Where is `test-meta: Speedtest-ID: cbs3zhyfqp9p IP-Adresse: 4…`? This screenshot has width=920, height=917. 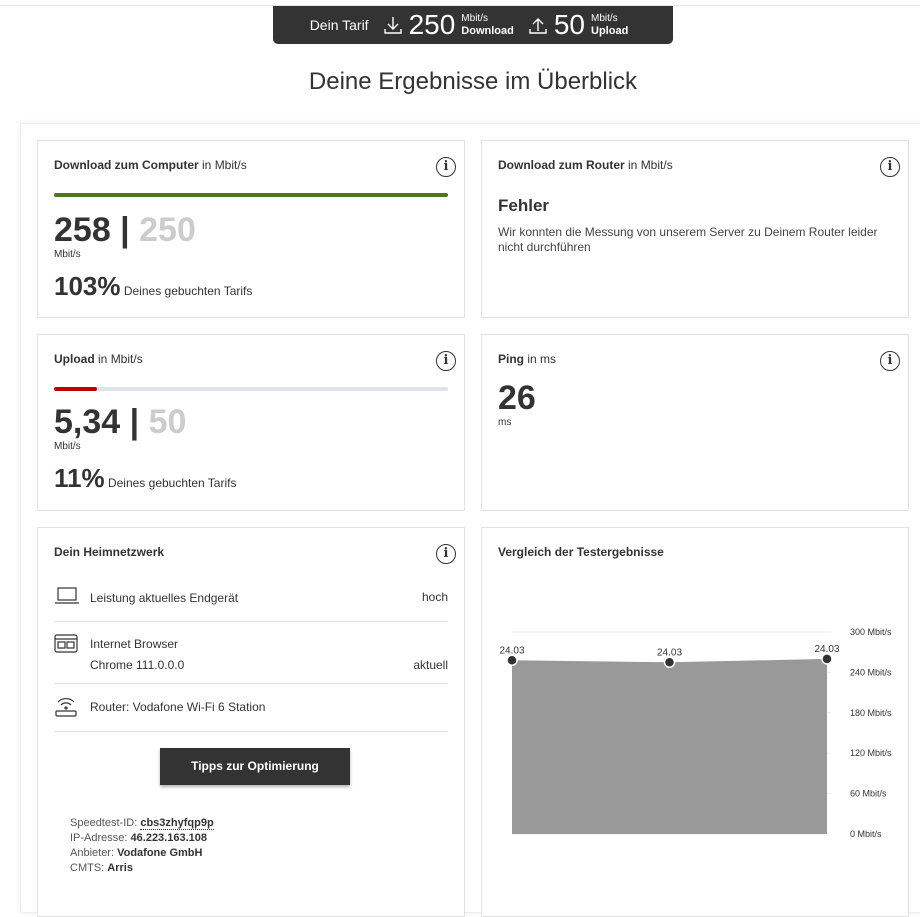 test-meta: Speedtest-ID: cbs3zhyfqp9p IP-Adresse: 4… is located at coordinates (142, 846).